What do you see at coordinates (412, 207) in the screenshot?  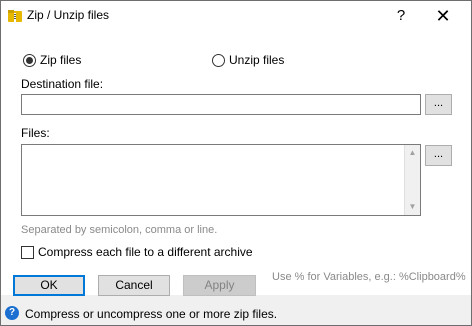 I see `scroll-down-icon: ▼` at bounding box center [412, 207].